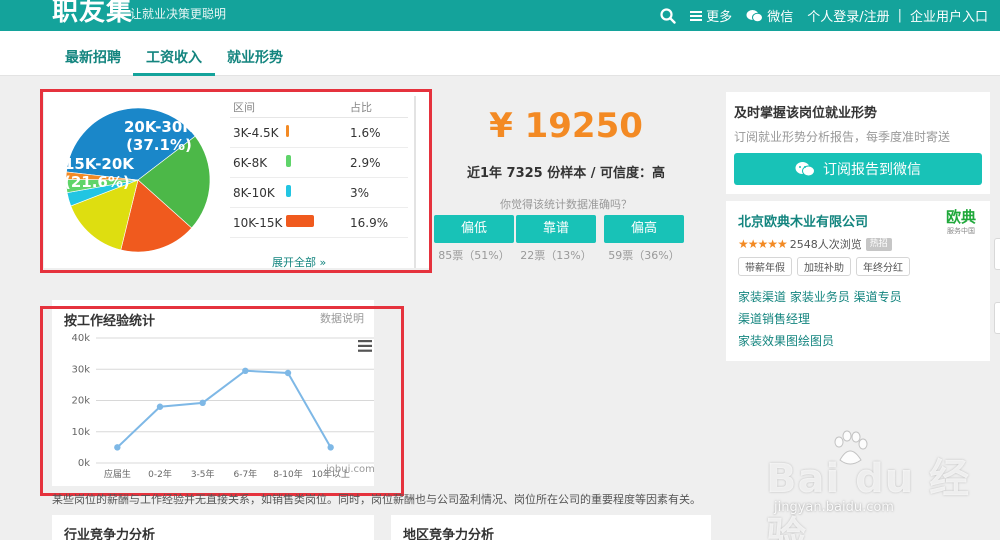 The height and width of the screenshot is (540, 1000). I want to click on vote-low-count: 85票（51%）, so click(474, 255).